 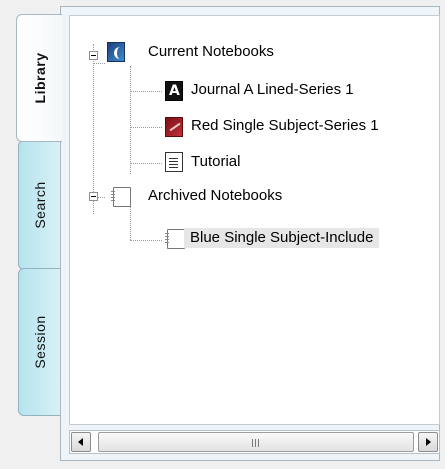 What do you see at coordinates (174, 91) in the screenshot?
I see `journal-notebook-icon` at bounding box center [174, 91].